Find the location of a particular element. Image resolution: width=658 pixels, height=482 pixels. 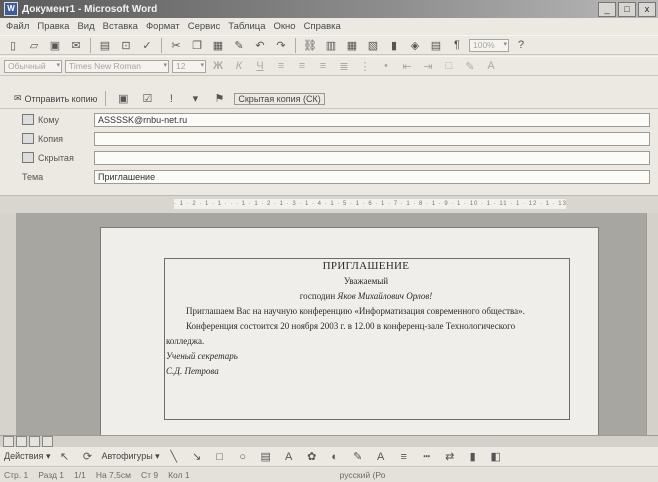

align-left-icon: ≡ is located at coordinates (281, 66).